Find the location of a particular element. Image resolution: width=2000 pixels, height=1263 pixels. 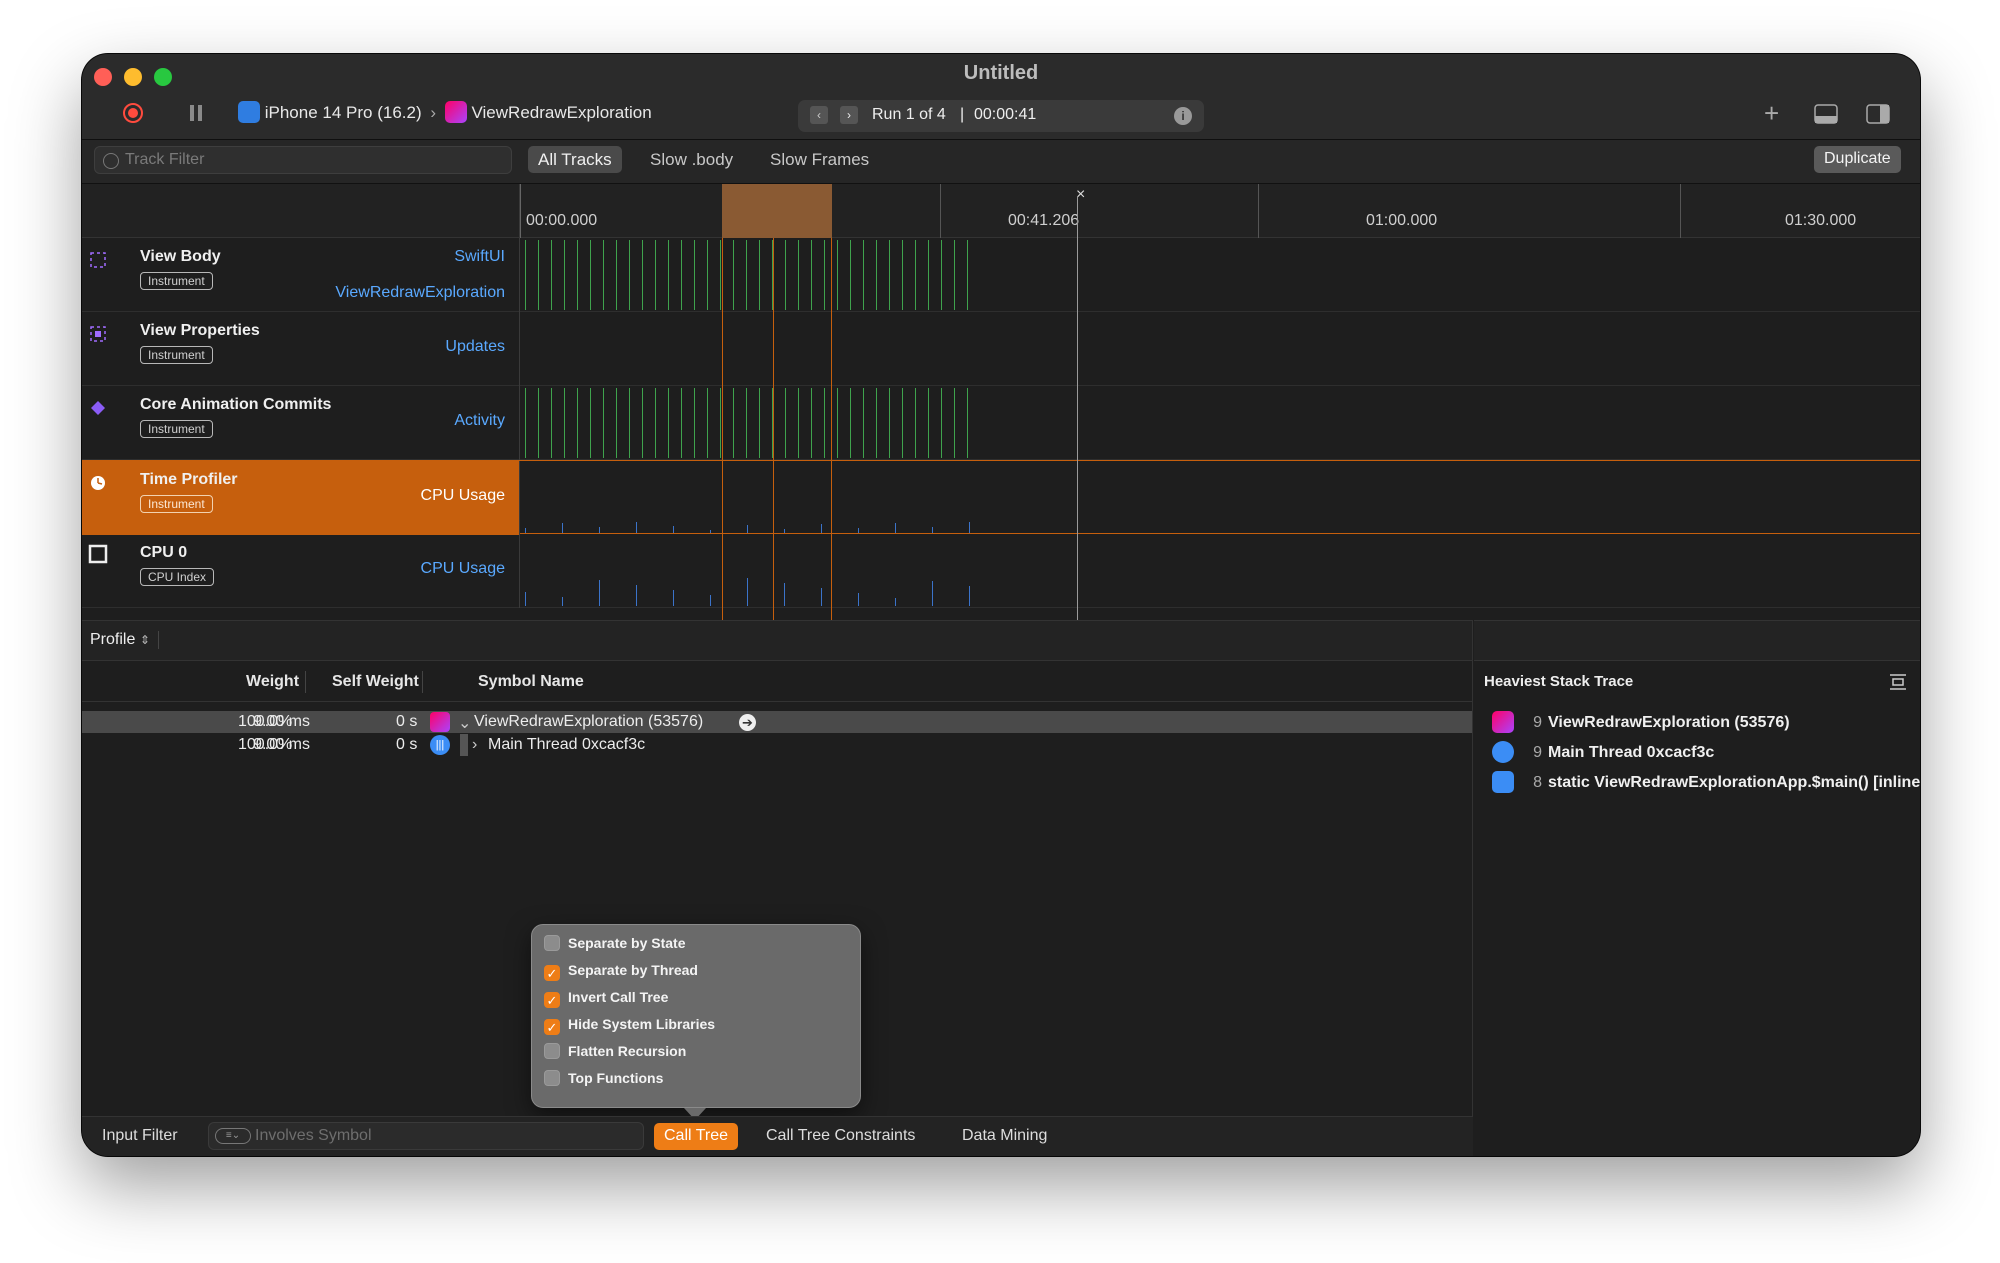

core-animation-icon is located at coordinates (98, 408).